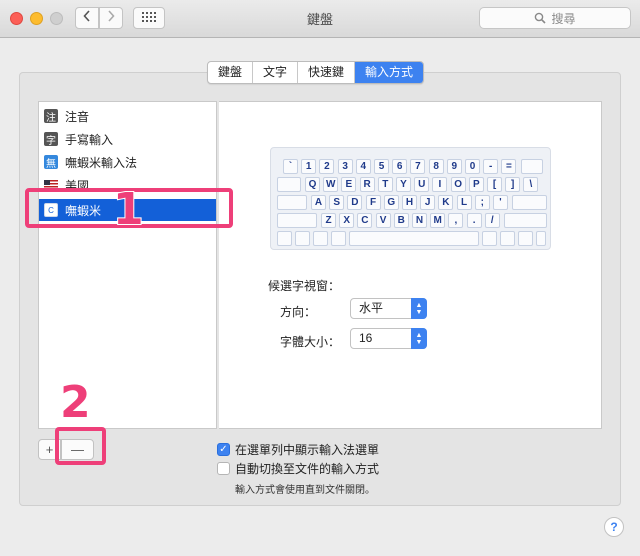 The height and width of the screenshot is (556, 640). I want to click on font-size-label: 字體大小：, so click(310, 342).